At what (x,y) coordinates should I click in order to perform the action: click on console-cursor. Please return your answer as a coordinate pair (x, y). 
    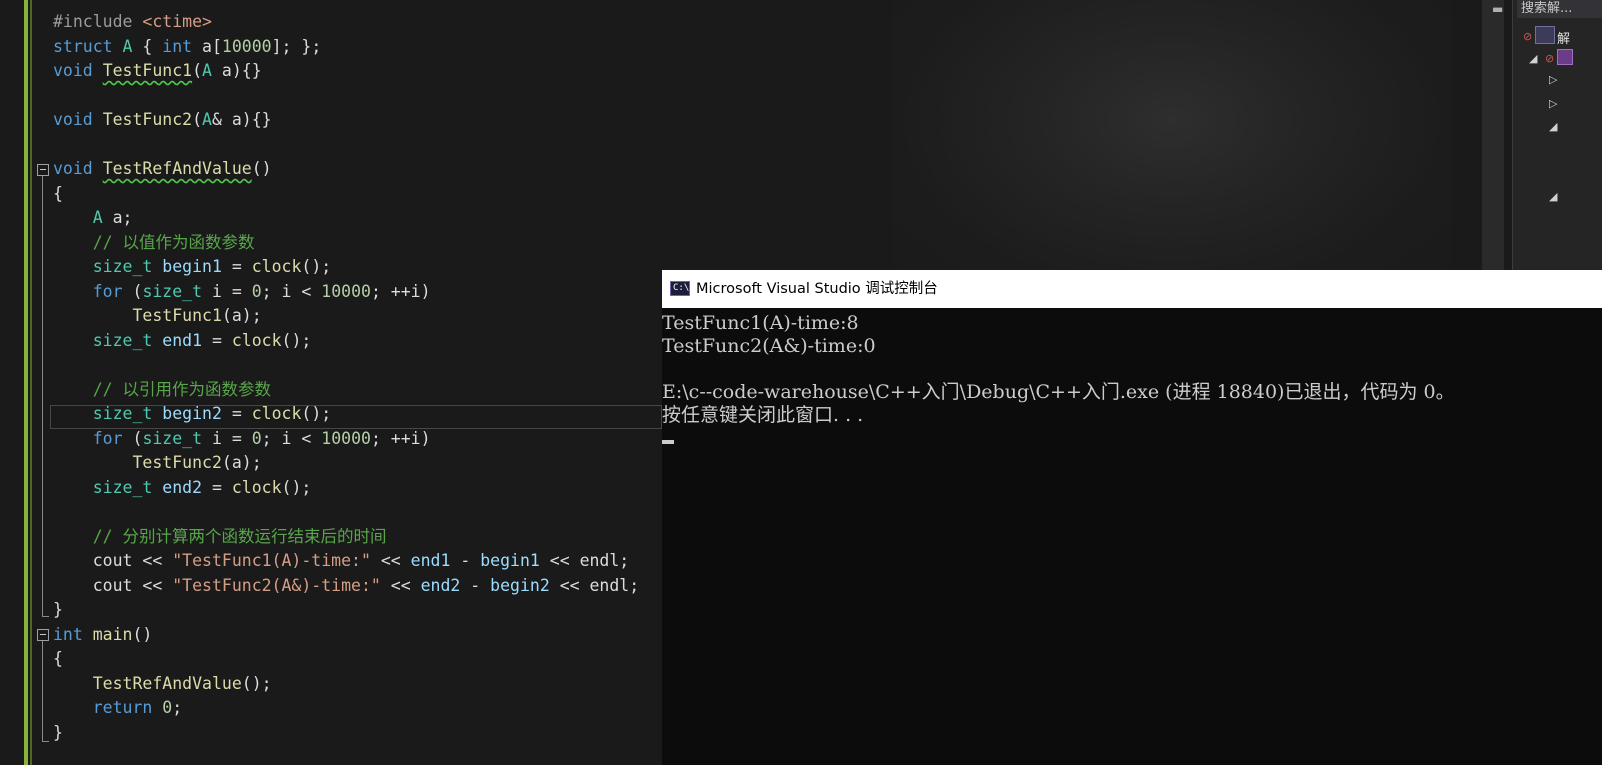
    Looking at the image, I should click on (668, 442).